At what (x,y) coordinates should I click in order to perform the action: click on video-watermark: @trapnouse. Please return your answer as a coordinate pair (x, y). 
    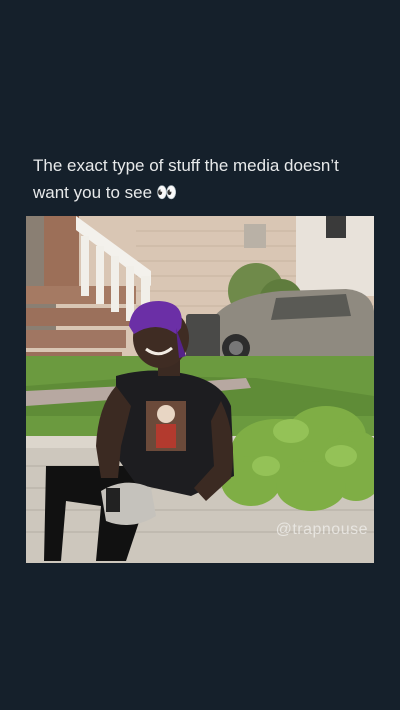
    Looking at the image, I should click on (321, 529).